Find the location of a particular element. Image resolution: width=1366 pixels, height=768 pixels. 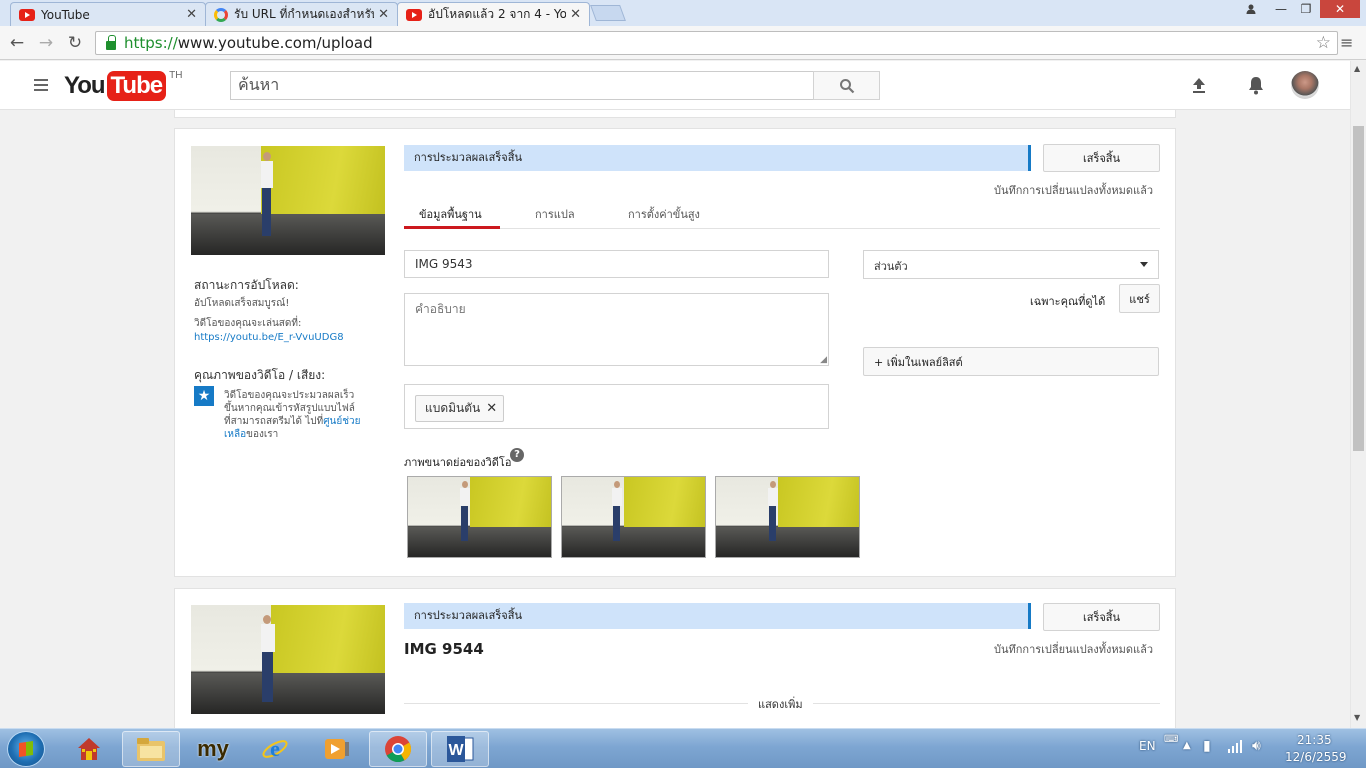

quality-note-line: วิดีโอของคุณจะประมวลผลเร็ว is located at coordinates (289, 395).